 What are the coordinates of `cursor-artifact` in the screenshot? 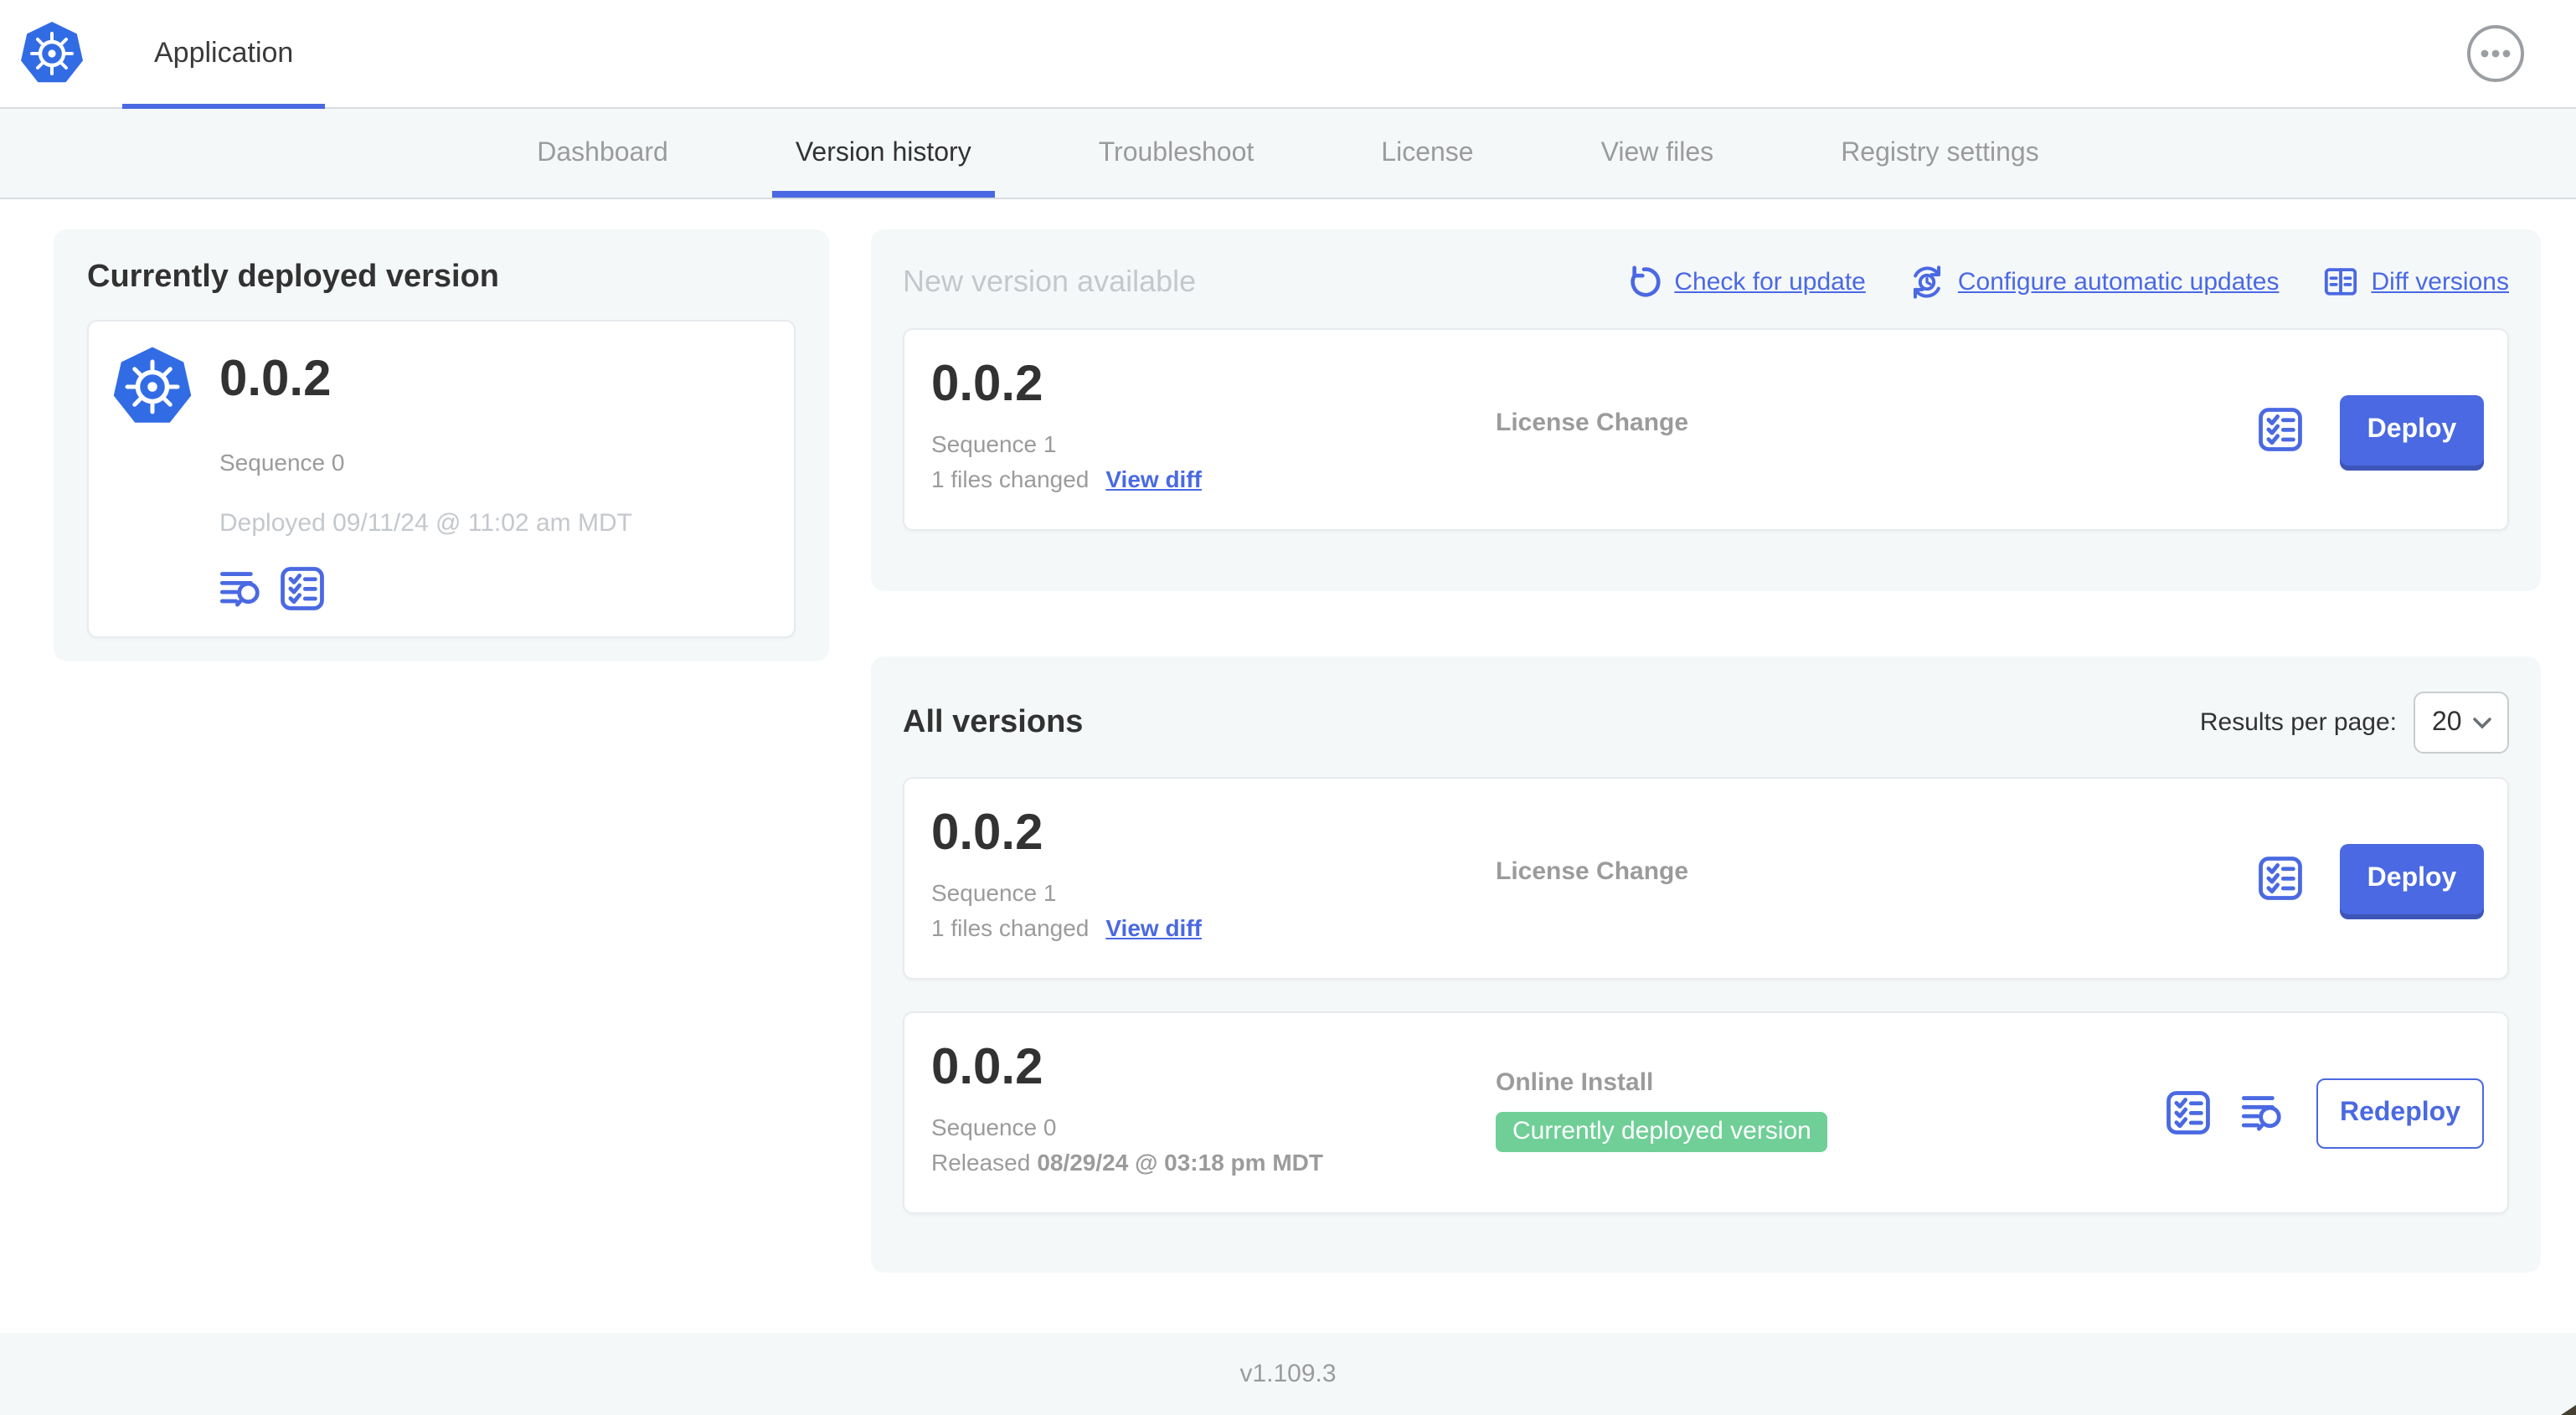 It's located at (2568, 1410).